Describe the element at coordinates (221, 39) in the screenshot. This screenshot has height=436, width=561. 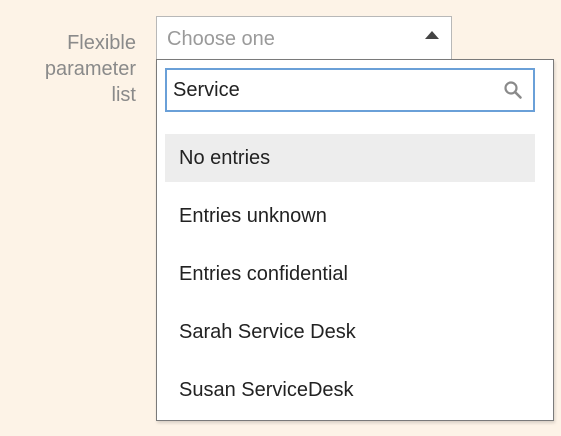
I see `select-placeholder: Choose one` at that location.